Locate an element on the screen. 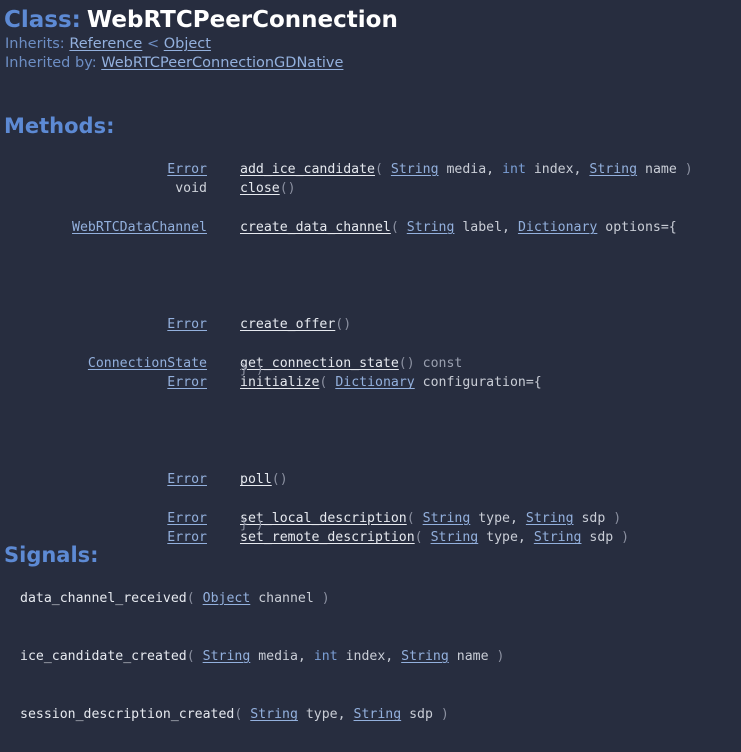 The width and height of the screenshot is (741, 752). code-token: int is located at coordinates (325, 657).